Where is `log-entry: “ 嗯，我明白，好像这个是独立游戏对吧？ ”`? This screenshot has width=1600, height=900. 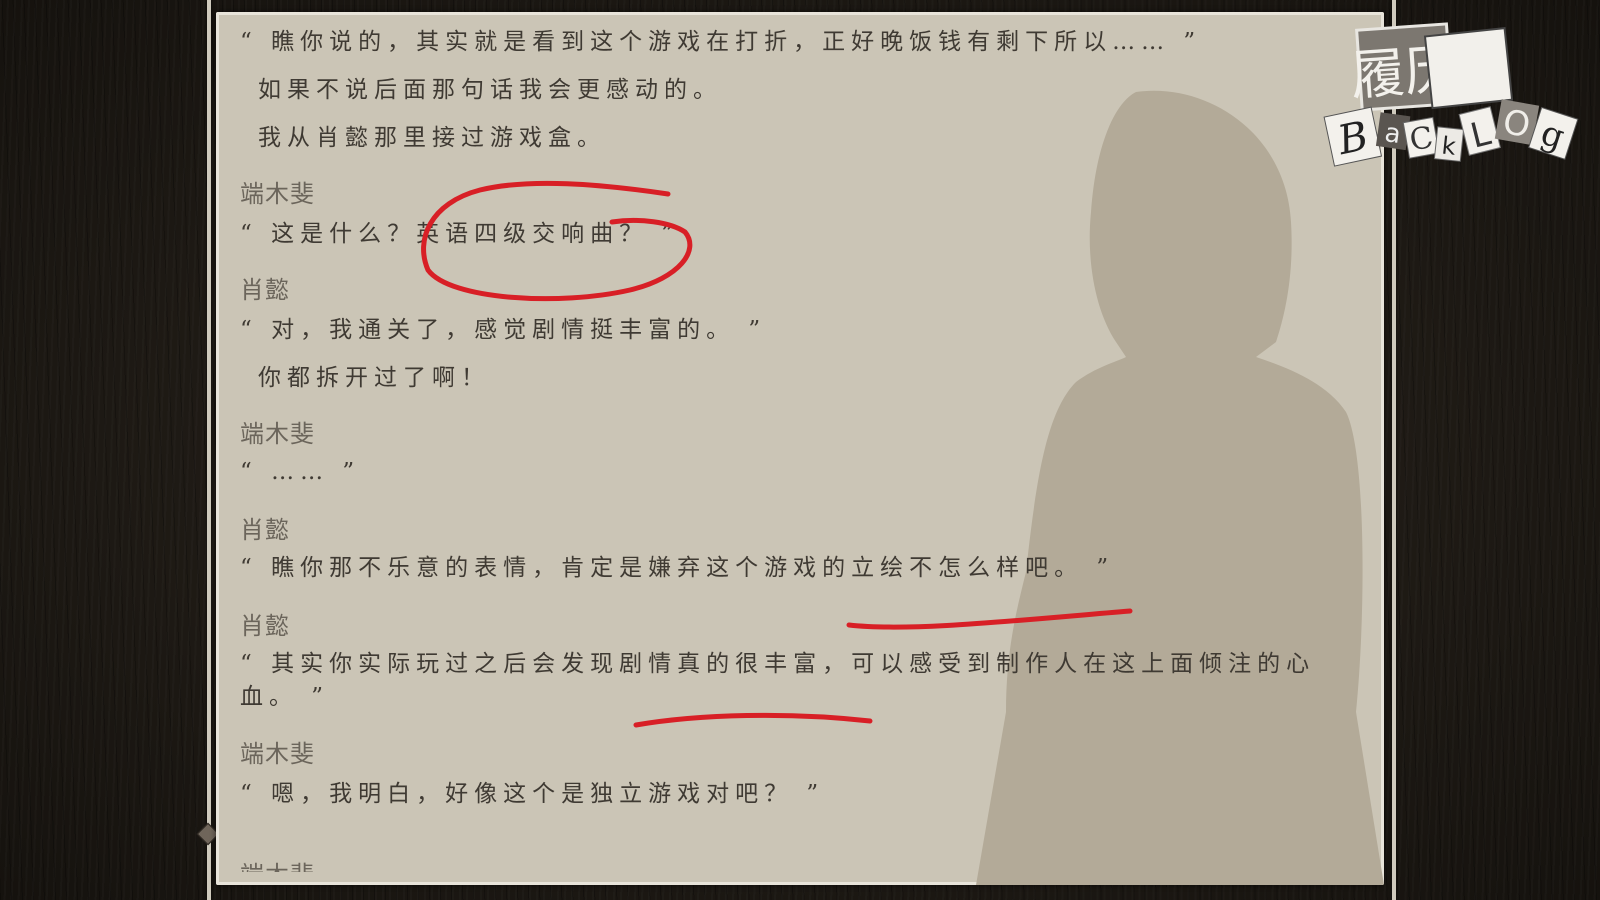 log-entry: “ 嗯，我明白，好像这个是独立游戏对吧？ ” is located at coordinates (800, 794).